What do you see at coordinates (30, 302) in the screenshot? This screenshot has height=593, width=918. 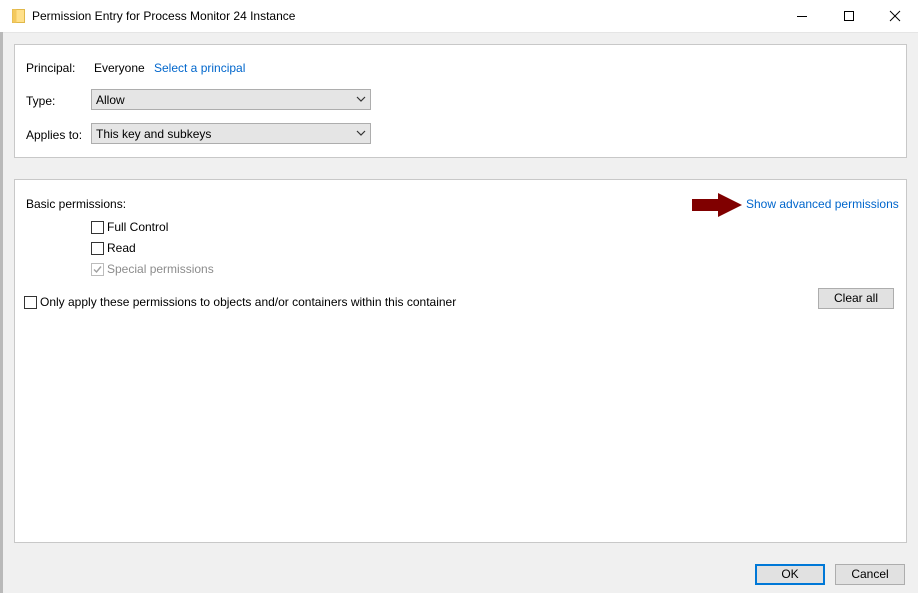 I see `only-apply-checkbox` at bounding box center [30, 302].